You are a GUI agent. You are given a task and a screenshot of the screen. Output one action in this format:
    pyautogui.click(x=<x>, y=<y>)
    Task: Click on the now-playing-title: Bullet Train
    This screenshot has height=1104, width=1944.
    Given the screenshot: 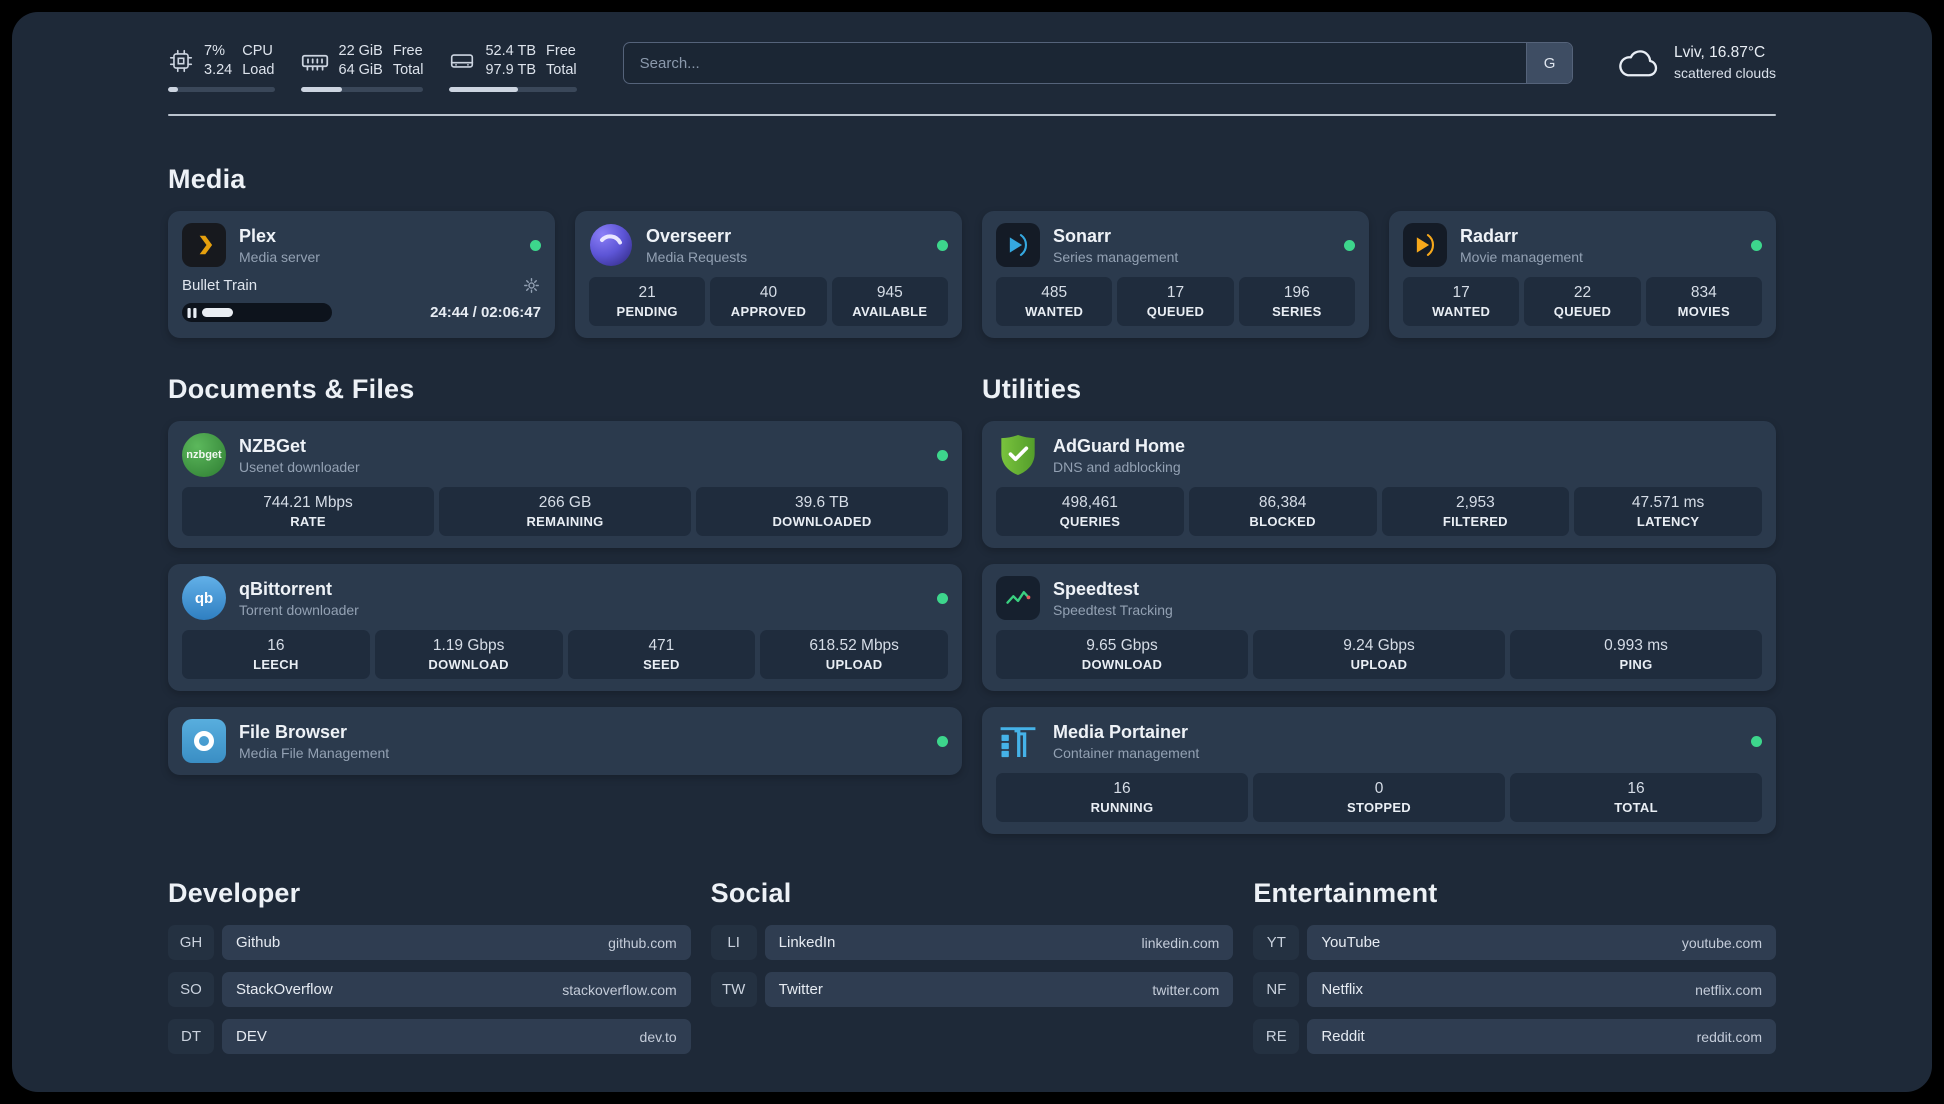 What is the action you would take?
    pyautogui.click(x=220, y=285)
    